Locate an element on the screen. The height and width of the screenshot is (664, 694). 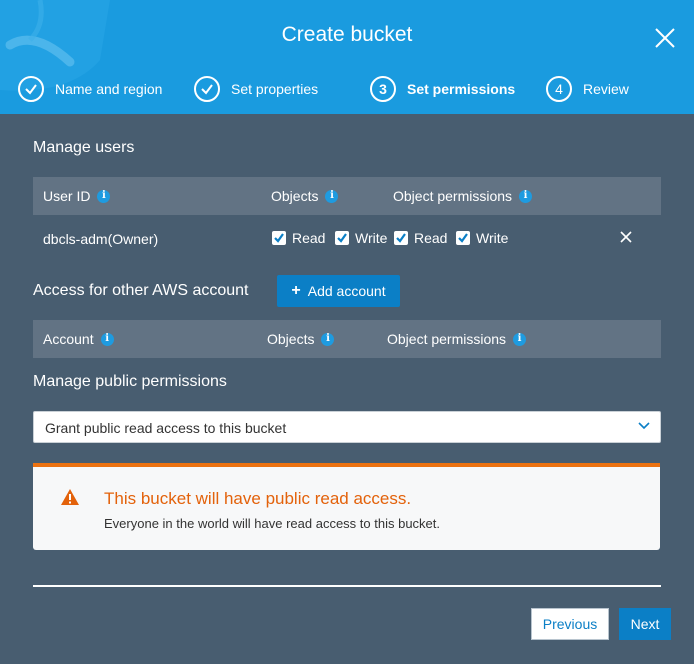
manage-users-title: Manage users is located at coordinates (84, 147).